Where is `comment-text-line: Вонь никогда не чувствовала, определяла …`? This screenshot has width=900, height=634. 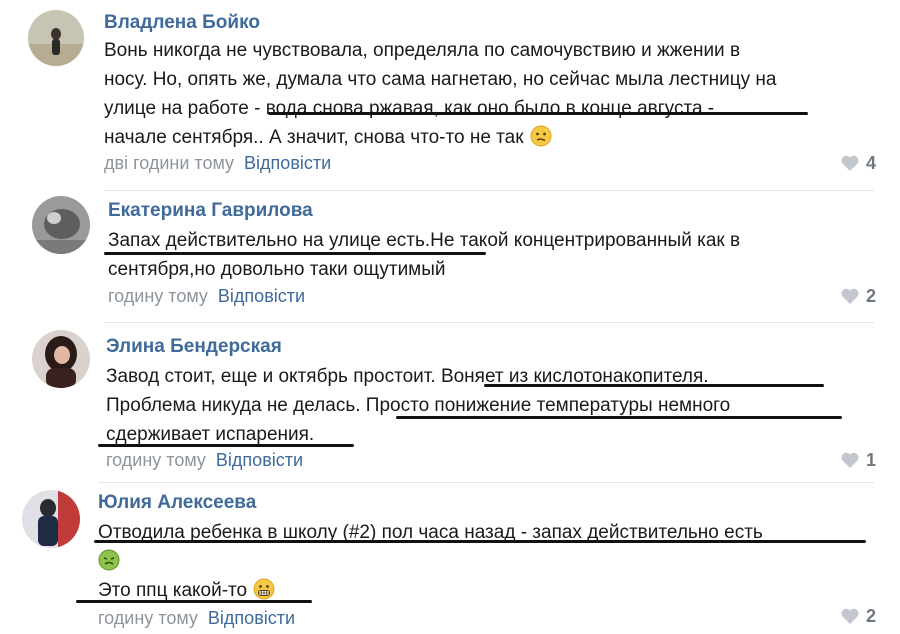
comment-text-line: Вонь никогда не чувствовала, определяла … is located at coordinates (422, 50).